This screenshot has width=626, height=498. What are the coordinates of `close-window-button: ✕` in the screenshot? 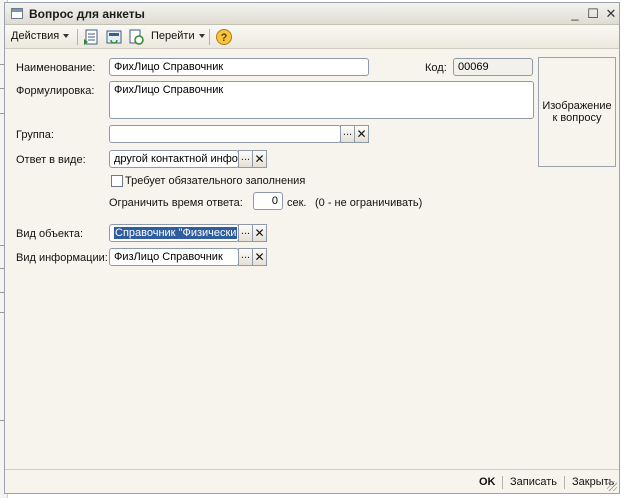 It's located at (611, 14).